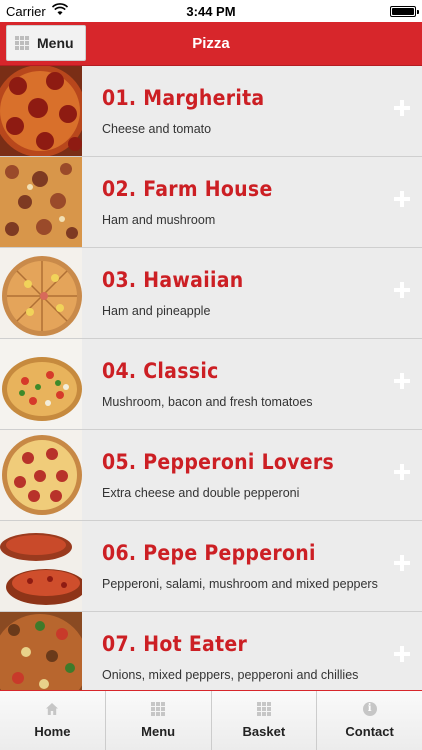  Describe the element at coordinates (53, 720) in the screenshot. I see `tab-home: Home` at that location.